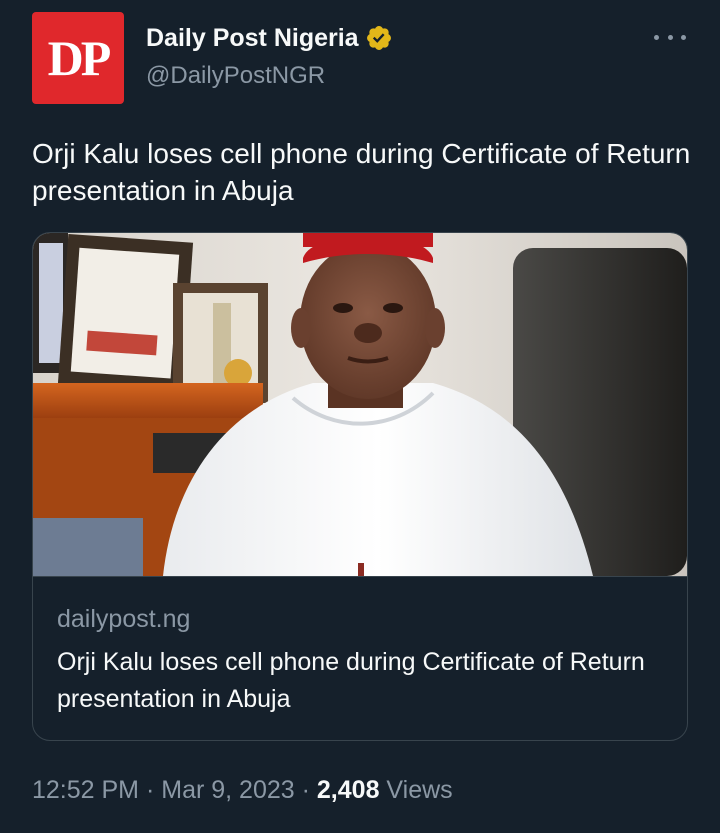 This screenshot has width=720, height=833. I want to click on views-count: 2,408, so click(348, 790).